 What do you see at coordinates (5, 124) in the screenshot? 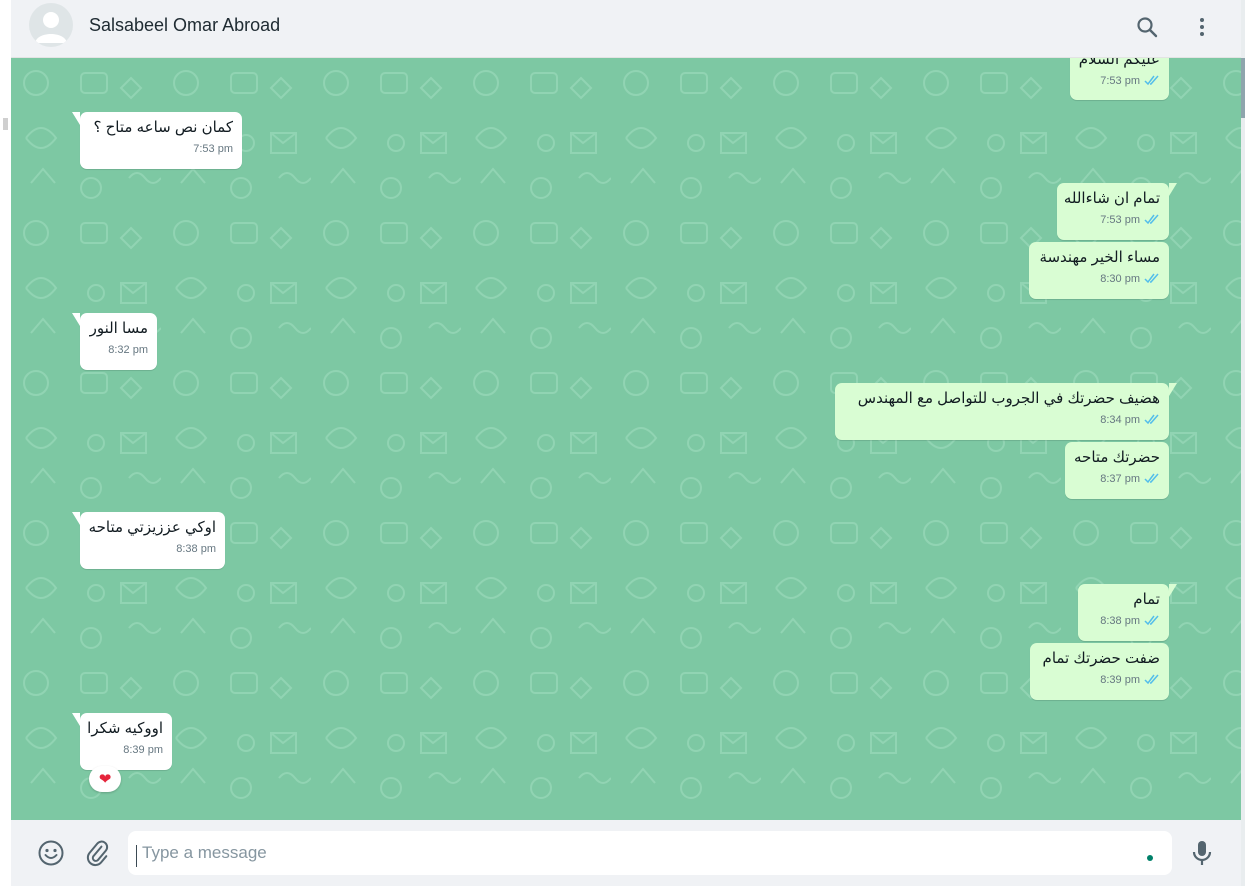
I see `panel-scroll-marker` at bounding box center [5, 124].